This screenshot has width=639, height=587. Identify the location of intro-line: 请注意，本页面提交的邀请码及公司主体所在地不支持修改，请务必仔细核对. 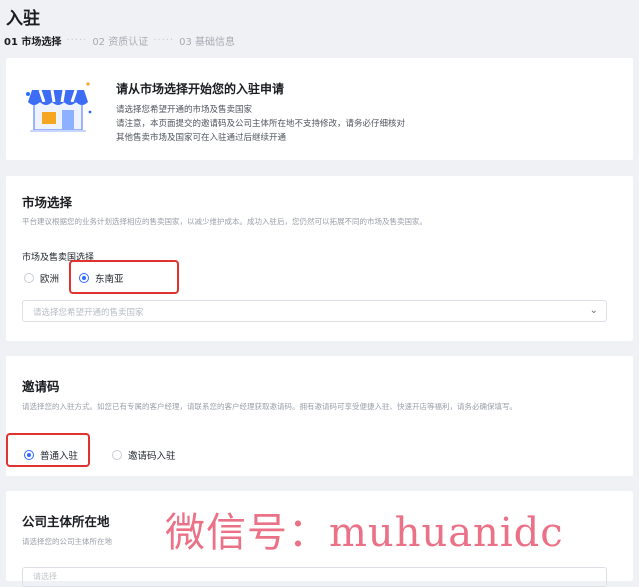
(261, 124).